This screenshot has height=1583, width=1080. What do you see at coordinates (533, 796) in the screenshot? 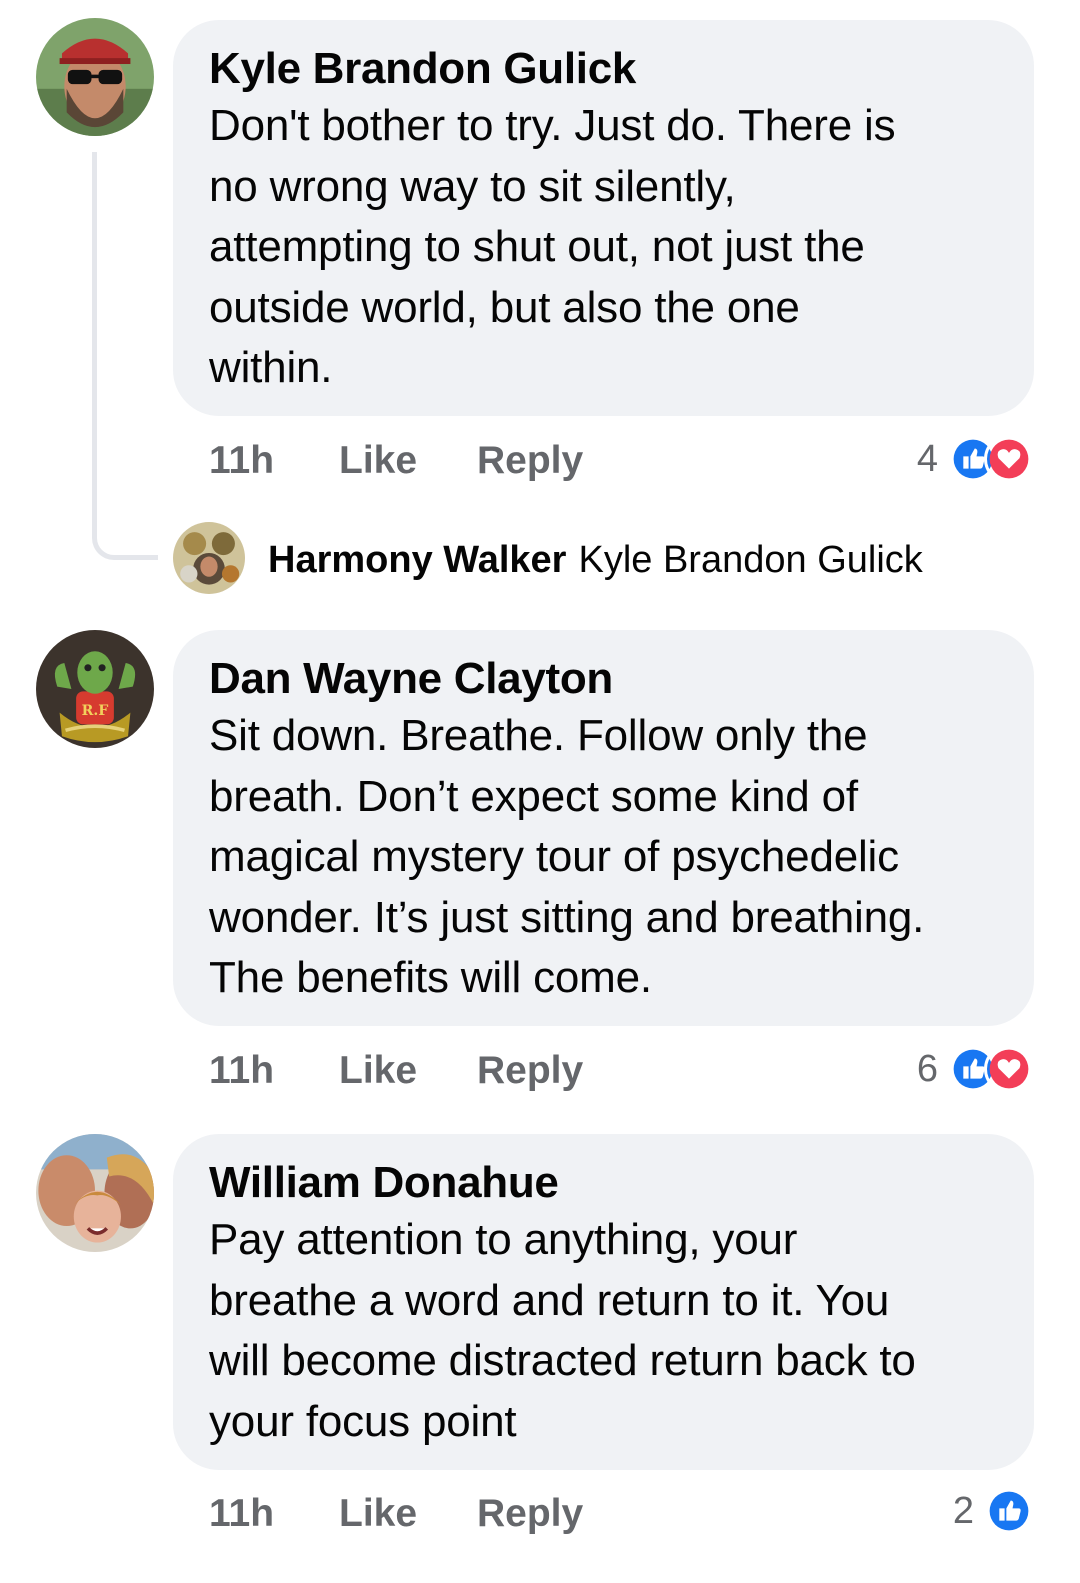
I see `comment-text-line: breath. Don’t expect some kind of` at bounding box center [533, 796].